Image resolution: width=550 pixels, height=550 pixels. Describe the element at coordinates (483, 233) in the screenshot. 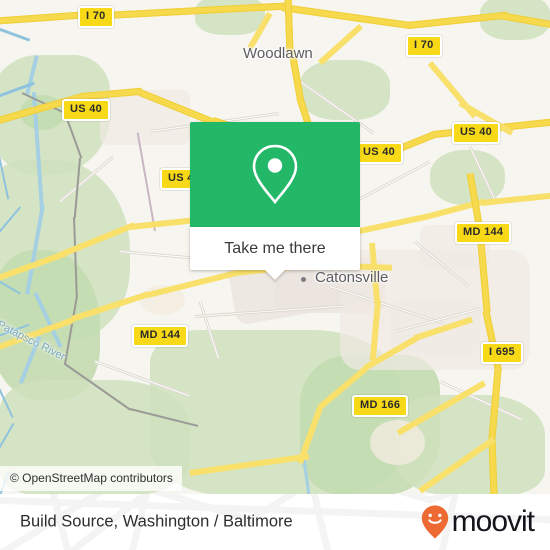

I see `road-shield-md144-east: MD 144` at that location.